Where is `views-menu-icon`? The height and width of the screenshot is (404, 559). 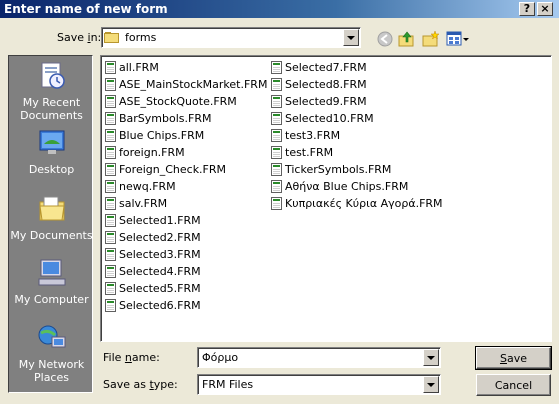 views-menu-icon is located at coordinates (458, 39).